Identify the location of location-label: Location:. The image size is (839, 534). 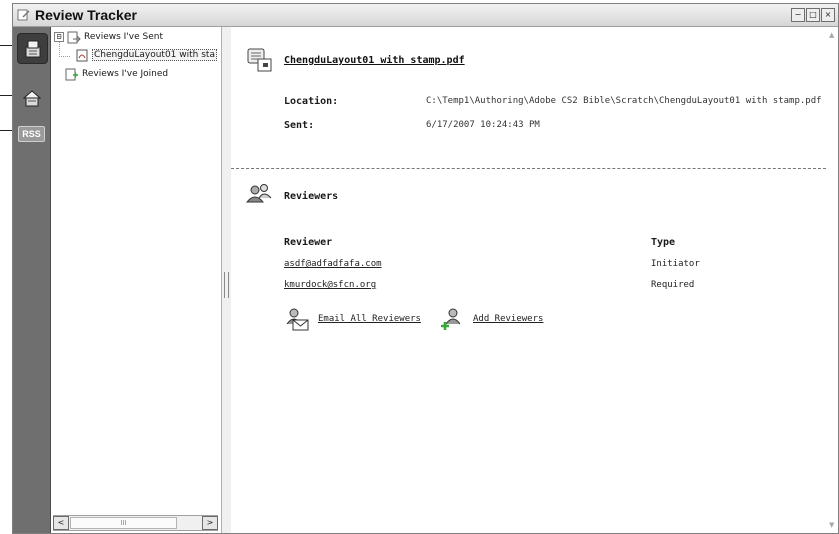
(311, 101).